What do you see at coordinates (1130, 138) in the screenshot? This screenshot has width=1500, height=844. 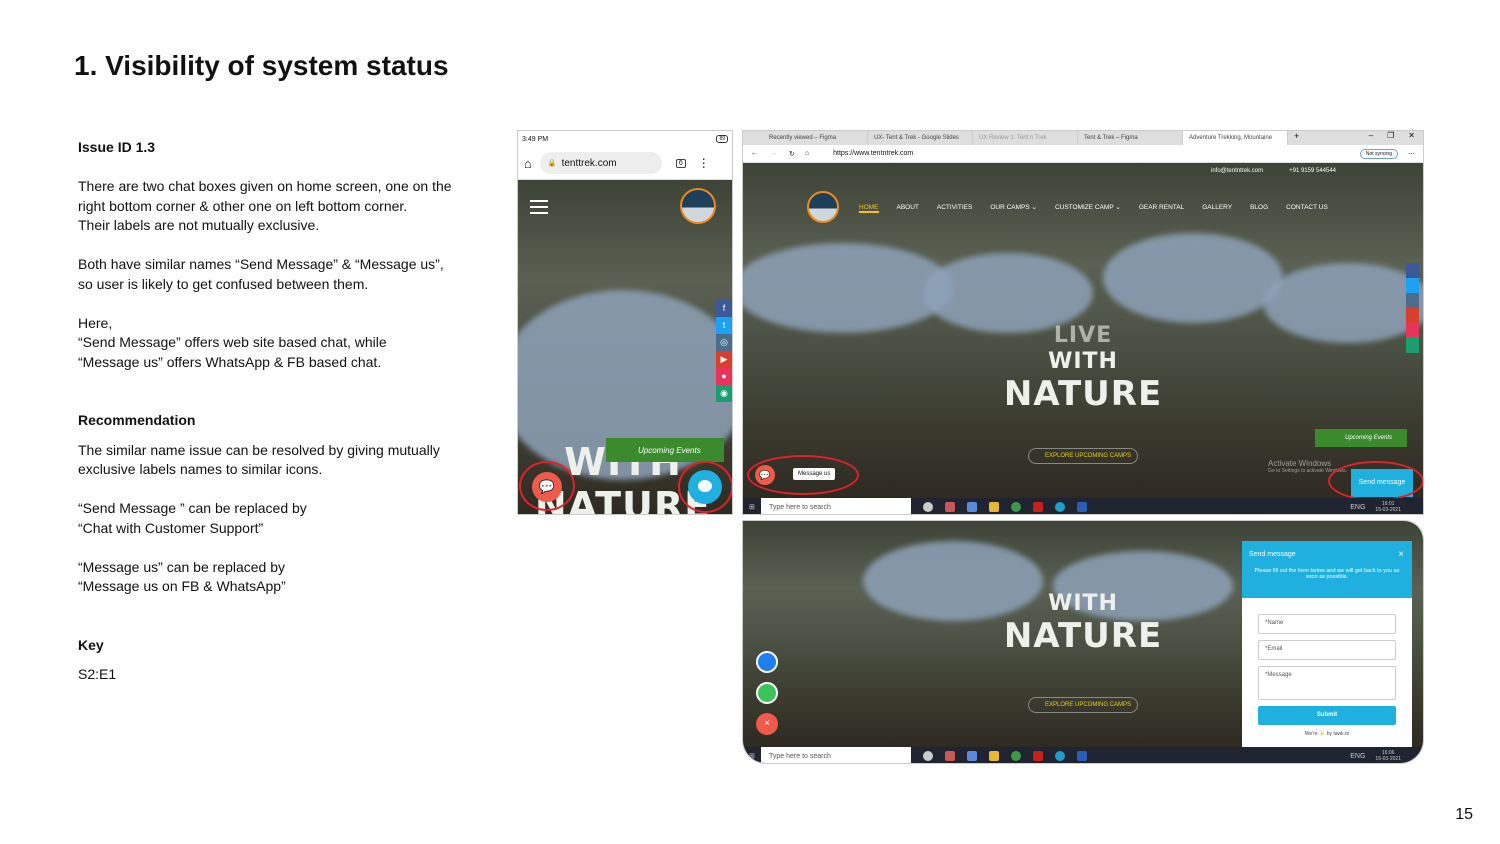 I see `browser-tab: Tent & Trek – Figma` at bounding box center [1130, 138].